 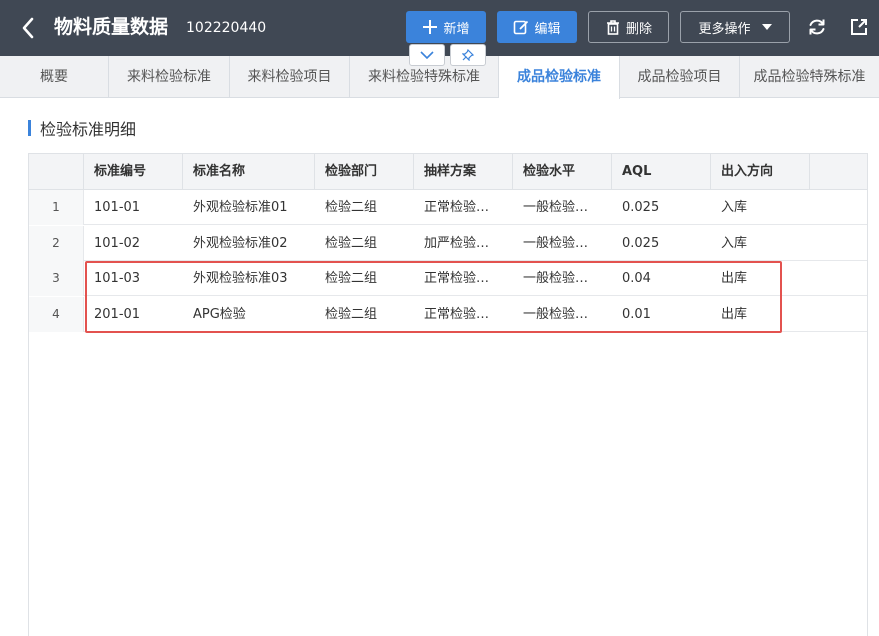 I want to click on table-cell: 外观检验标准02, so click(x=240, y=243).